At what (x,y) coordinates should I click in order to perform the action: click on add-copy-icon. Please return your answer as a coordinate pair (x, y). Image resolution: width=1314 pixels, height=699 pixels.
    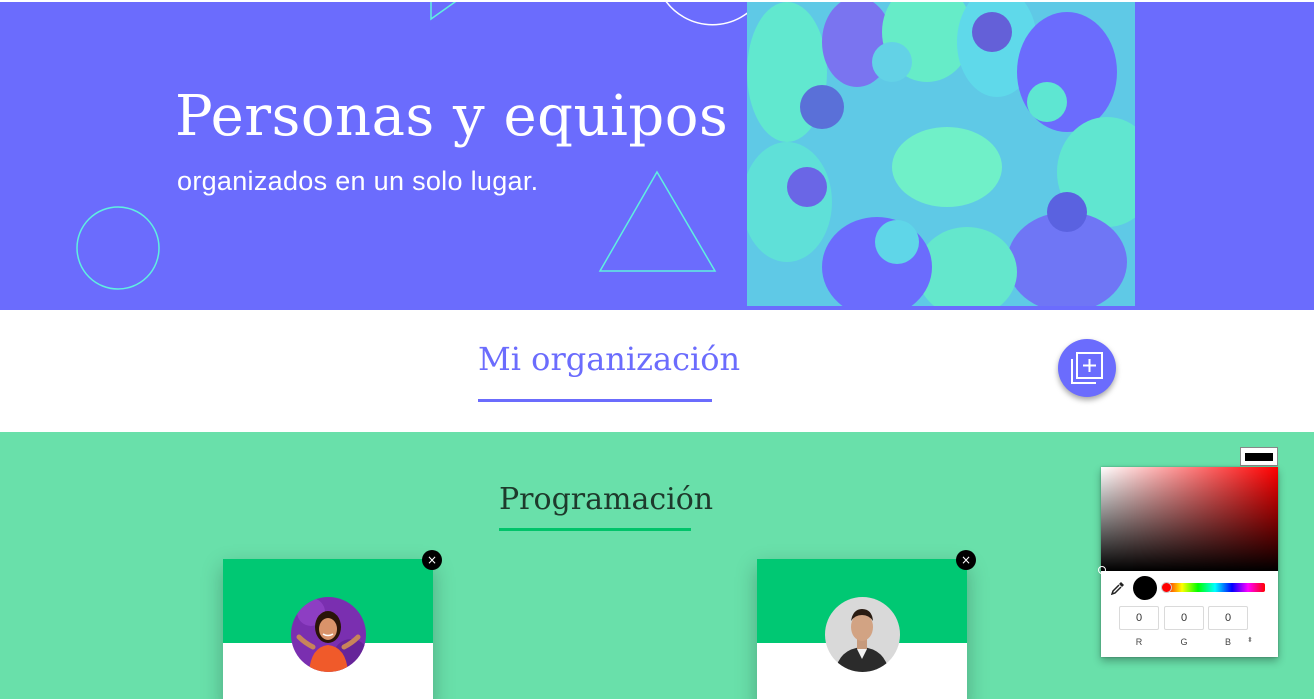
    Looking at the image, I should click on (1087, 368).